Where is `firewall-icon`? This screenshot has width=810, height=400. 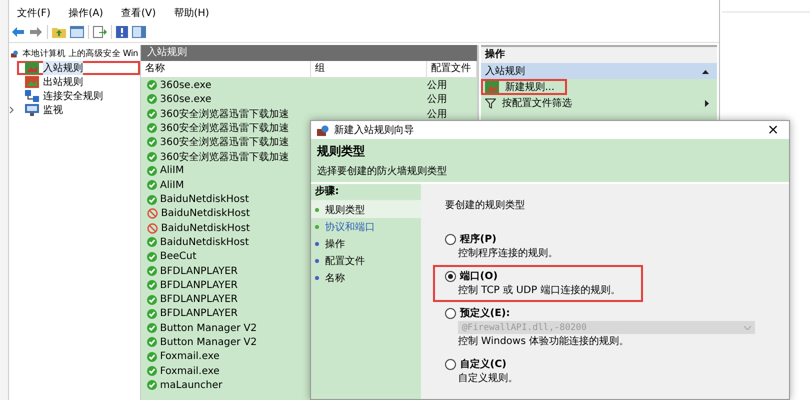 firewall-icon is located at coordinates (14, 54).